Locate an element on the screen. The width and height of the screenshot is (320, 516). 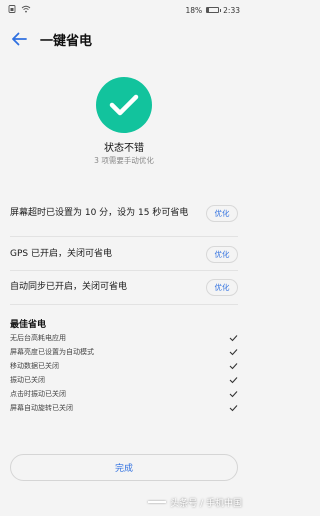
header: 一键省电 is located at coordinates (124, 39).